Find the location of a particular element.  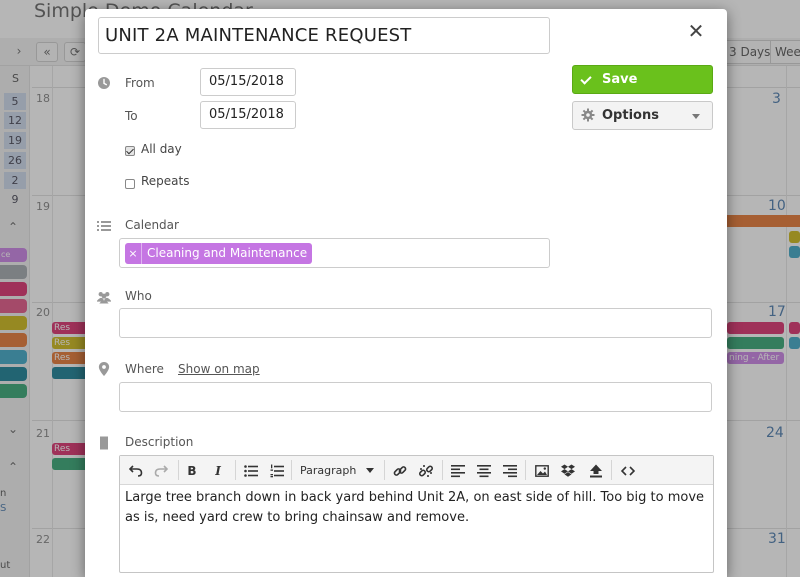

paragraph-format-value: Paragraph is located at coordinates (328, 470).